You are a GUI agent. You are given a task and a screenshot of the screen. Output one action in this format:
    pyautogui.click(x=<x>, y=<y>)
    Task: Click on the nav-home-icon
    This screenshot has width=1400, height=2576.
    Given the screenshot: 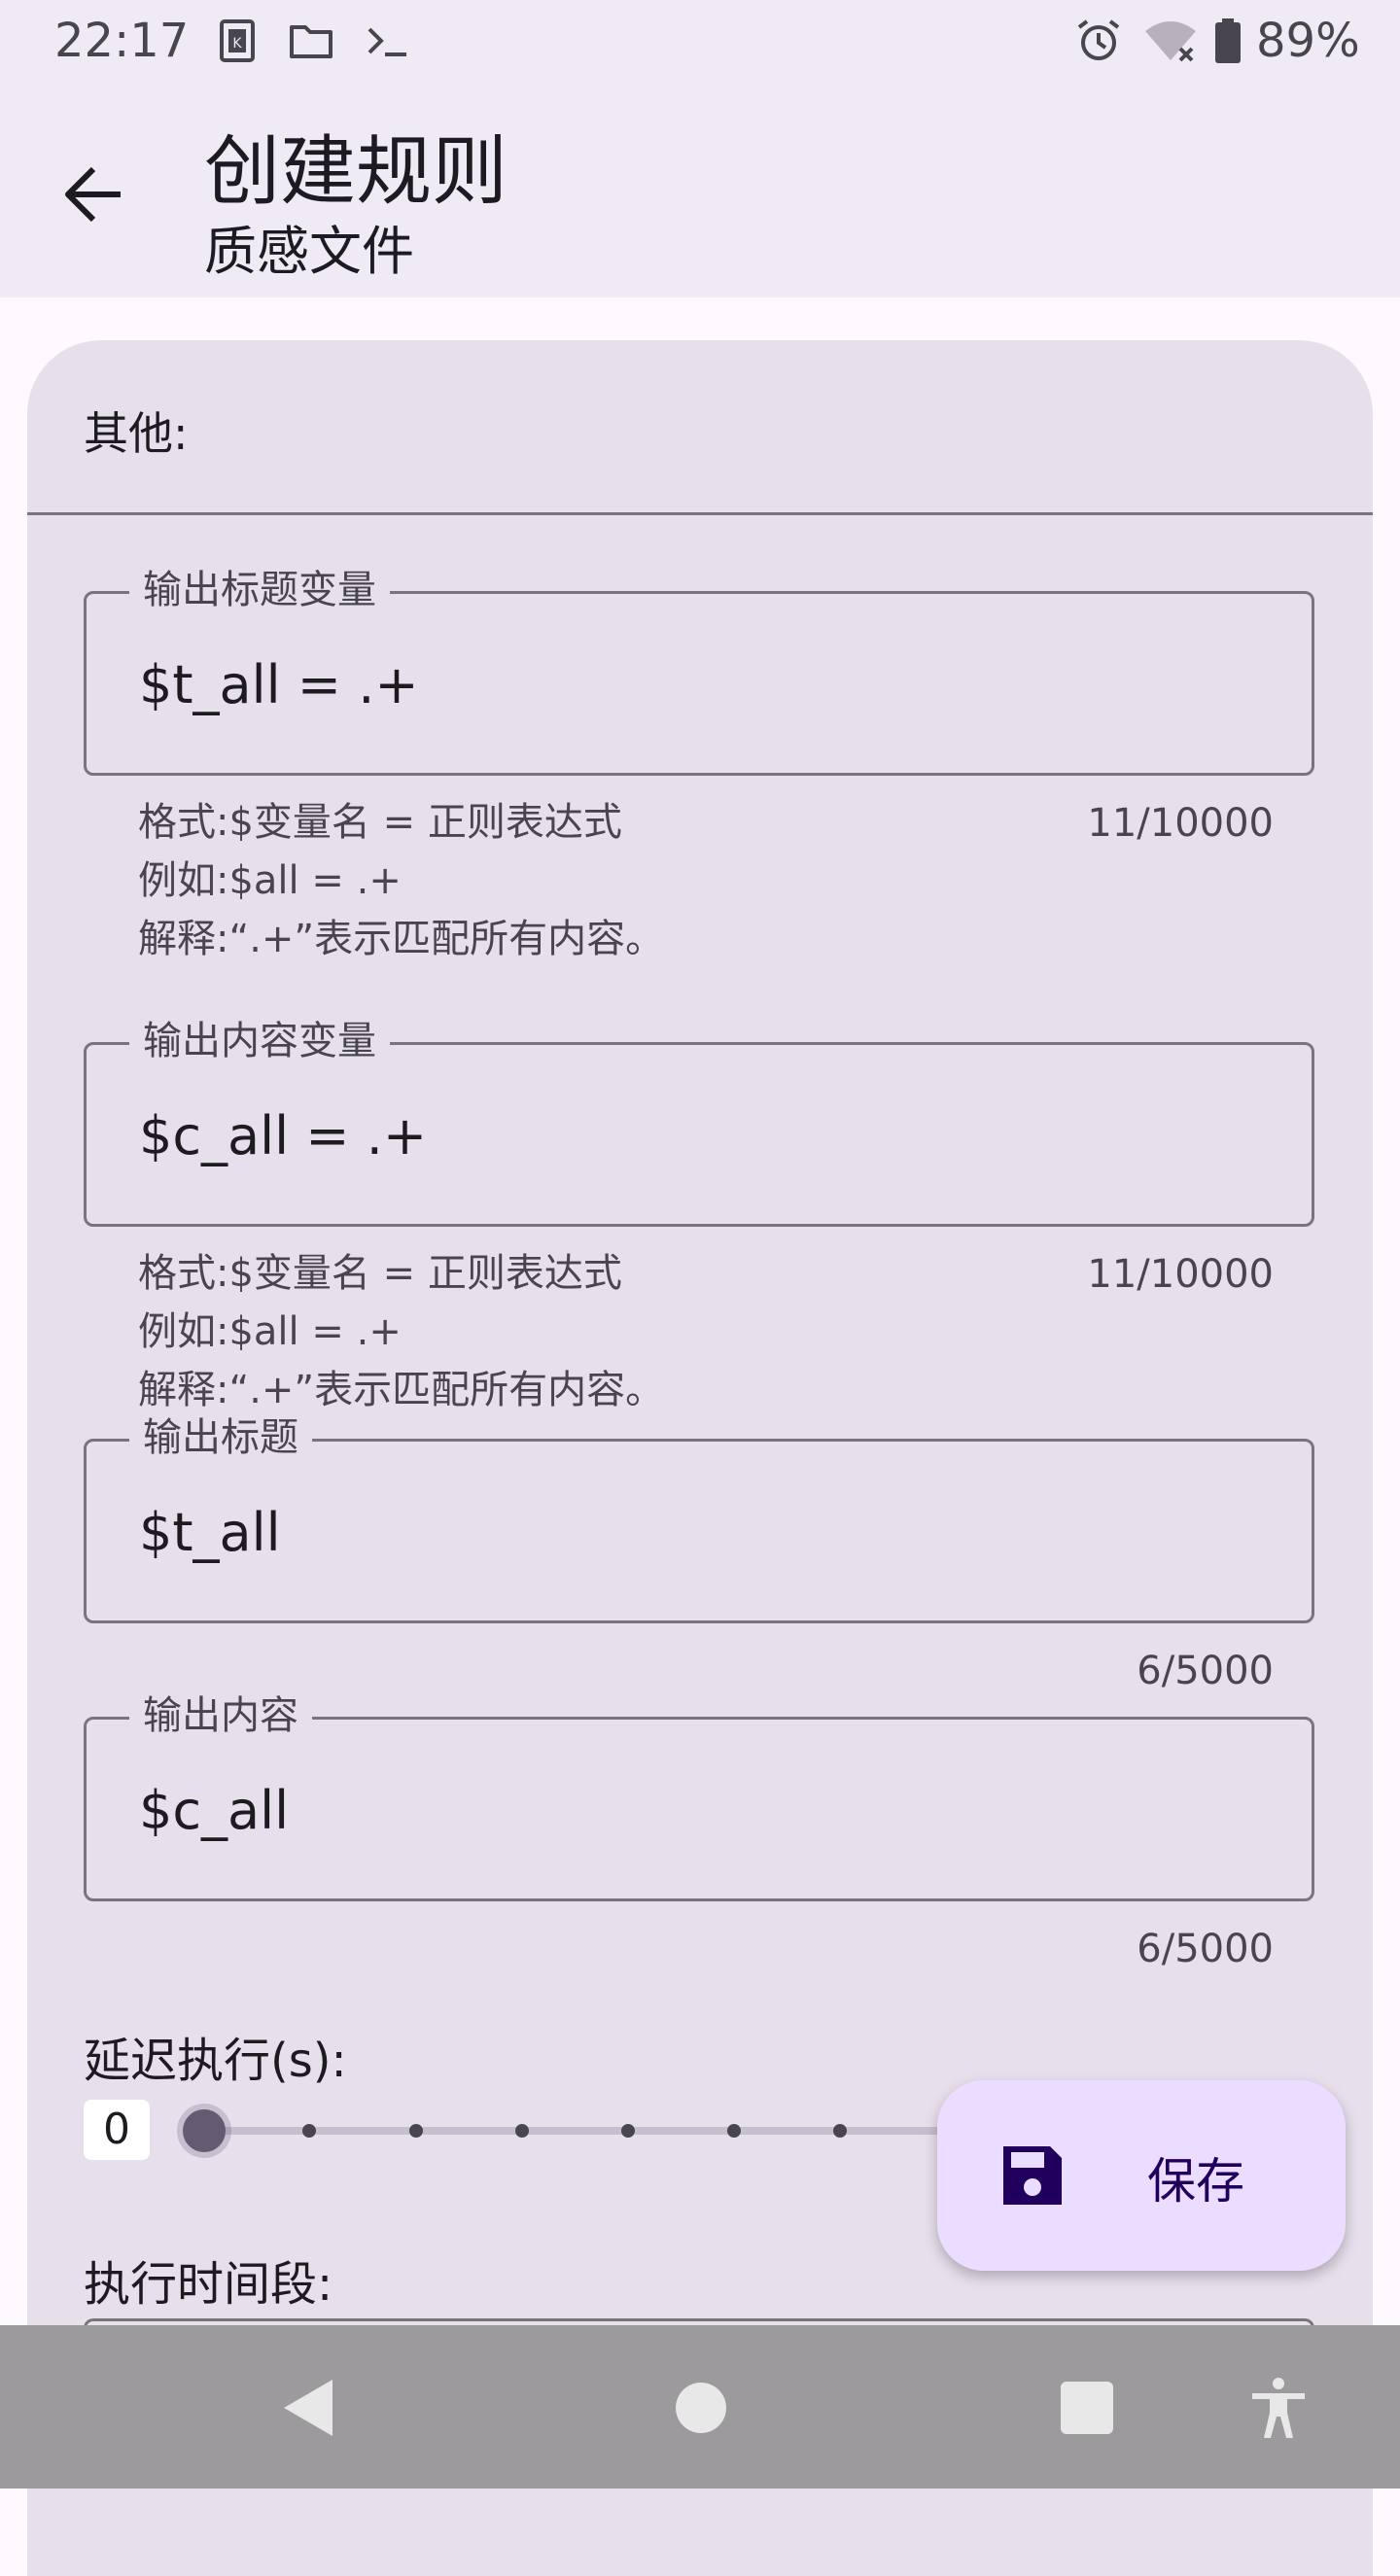 What is the action you would take?
    pyautogui.click(x=701, y=2408)
    